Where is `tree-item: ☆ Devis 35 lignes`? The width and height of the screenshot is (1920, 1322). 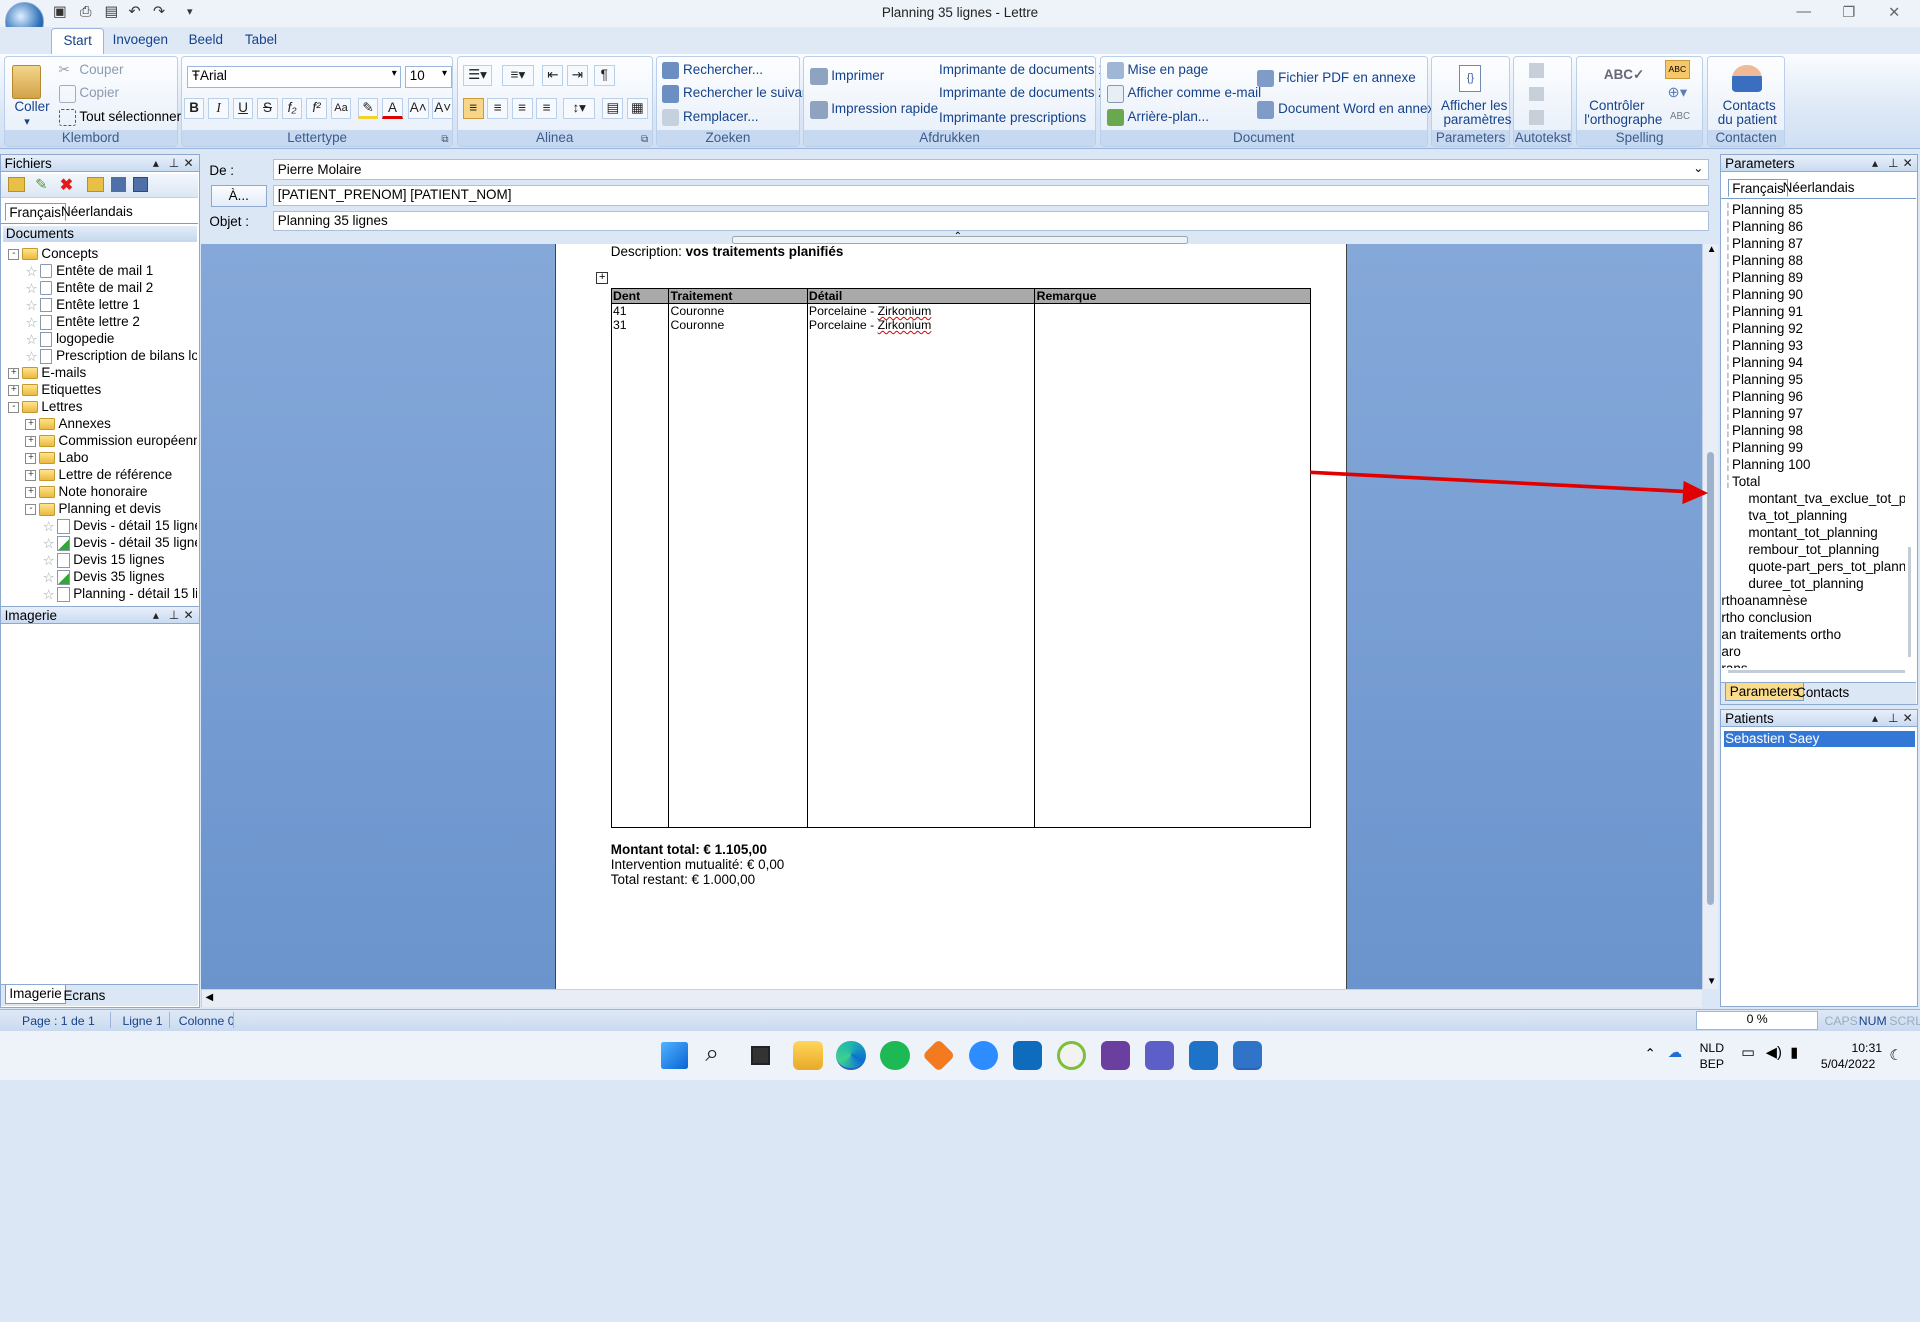 tree-item: ☆ Devis 35 lignes is located at coordinates (104, 576).